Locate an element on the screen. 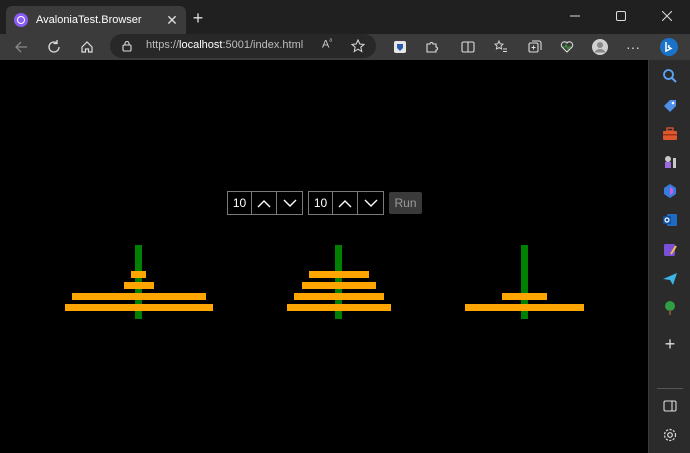 The width and height of the screenshot is (690, 453). url-path: :5001/index.html is located at coordinates (263, 45).